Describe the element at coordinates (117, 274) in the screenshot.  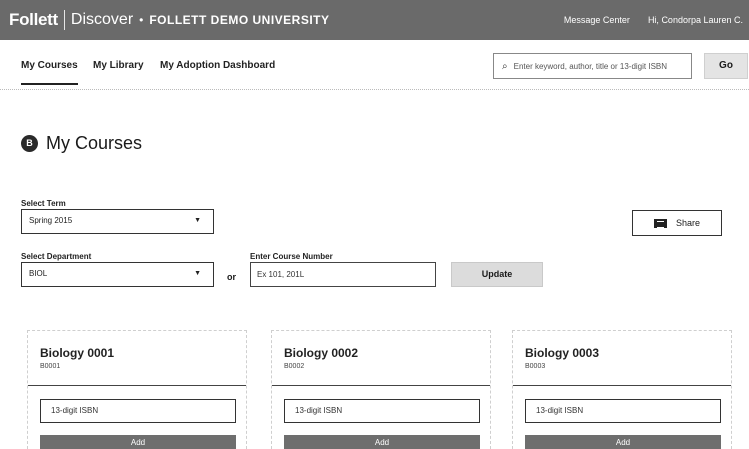
I see `department-select: BIOL ▼` at that location.